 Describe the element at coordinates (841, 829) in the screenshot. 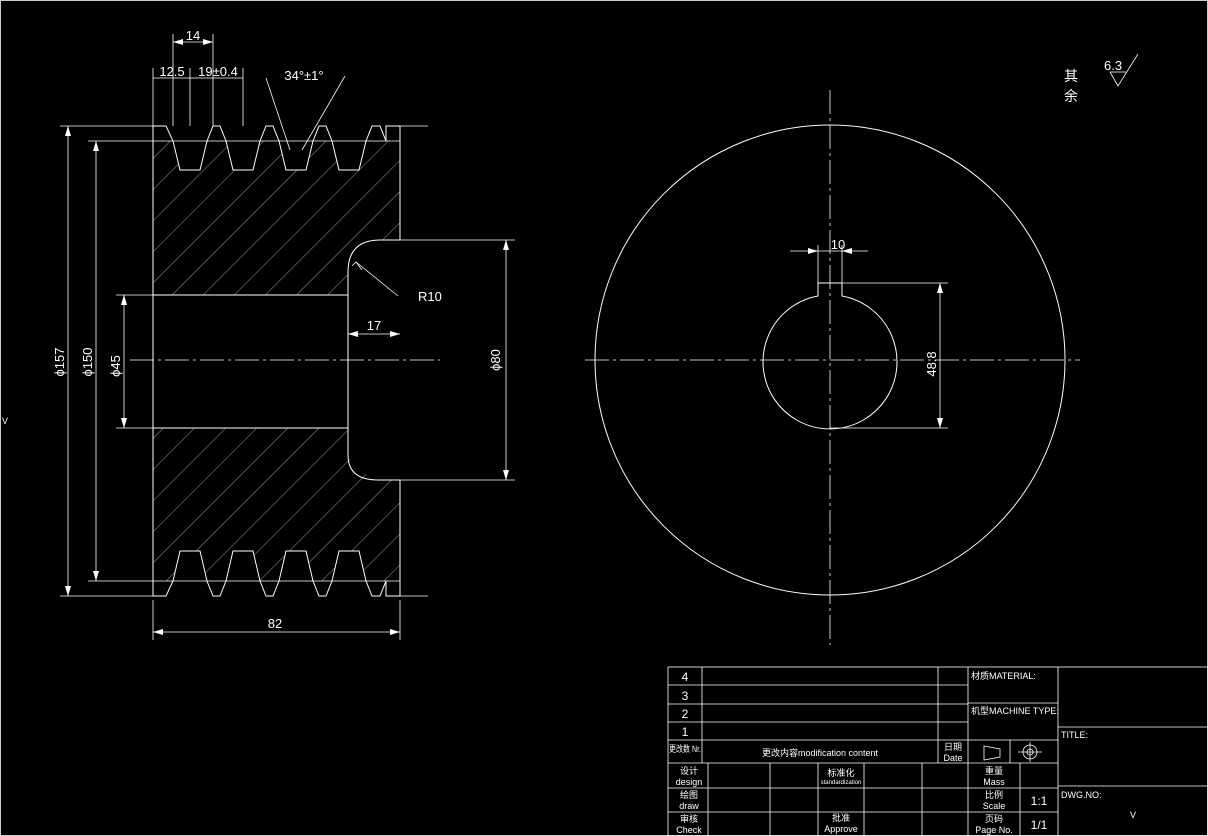

I see `approve-en: Approve` at that location.